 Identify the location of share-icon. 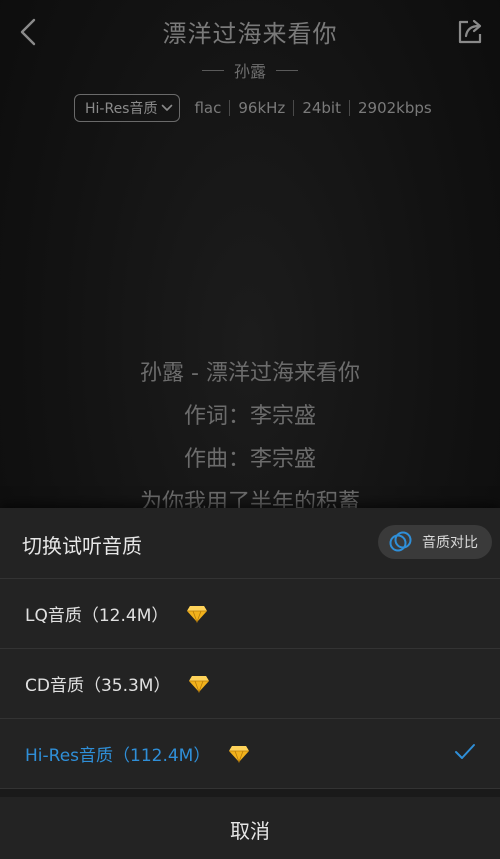
(470, 31).